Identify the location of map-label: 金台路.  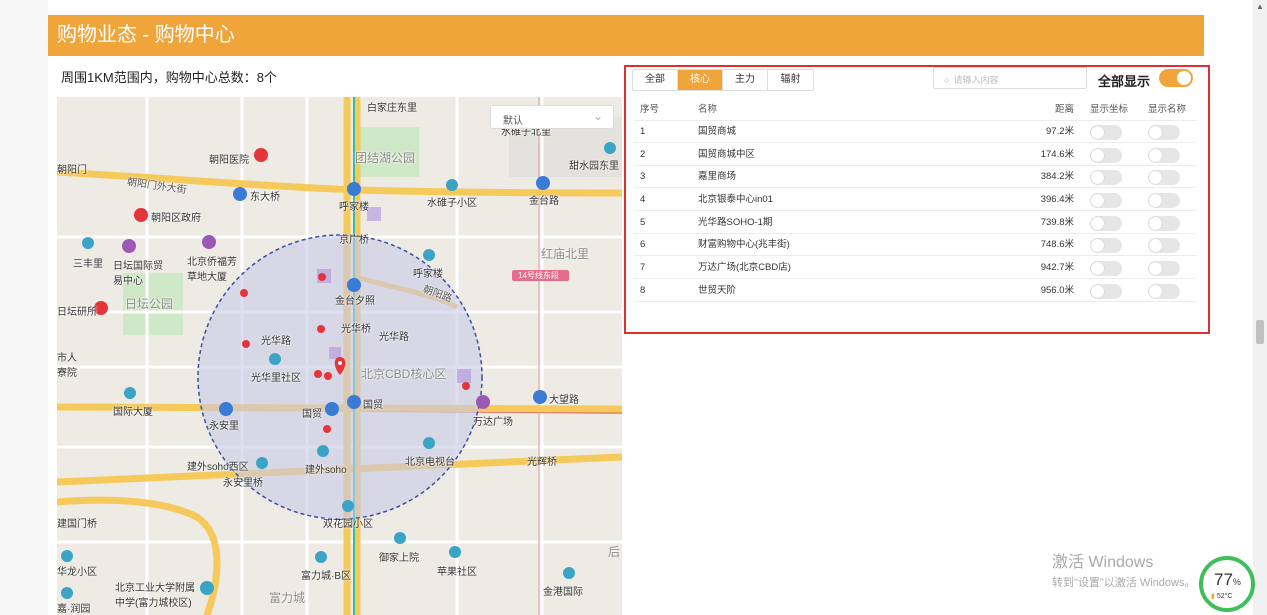
(544, 201).